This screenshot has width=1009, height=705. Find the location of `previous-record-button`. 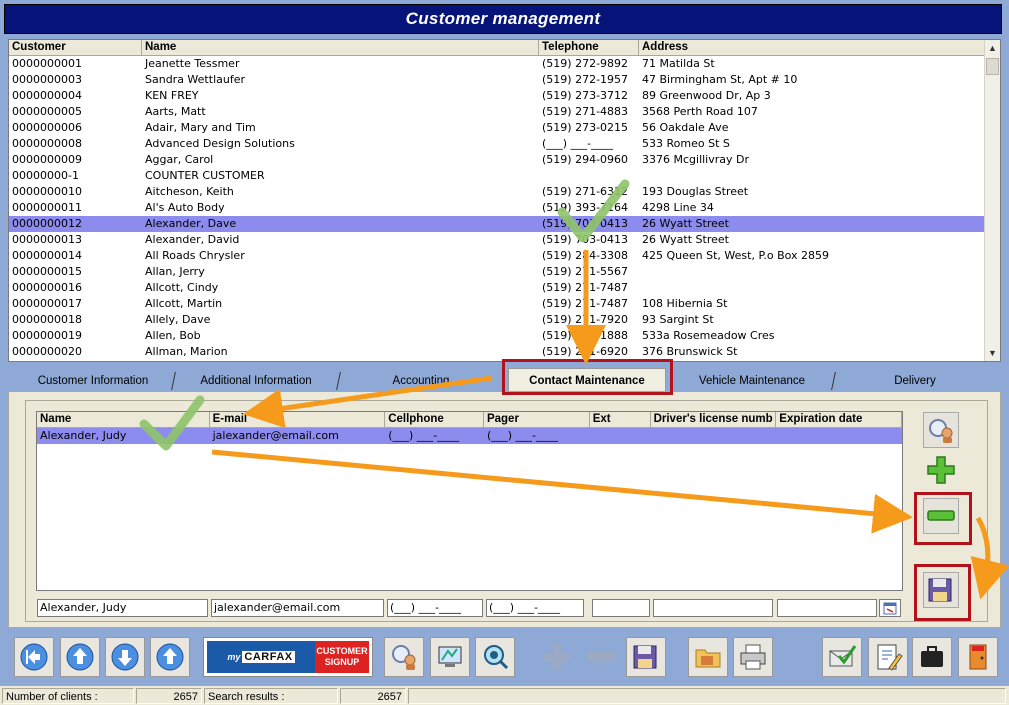

previous-record-button is located at coordinates (80, 657).